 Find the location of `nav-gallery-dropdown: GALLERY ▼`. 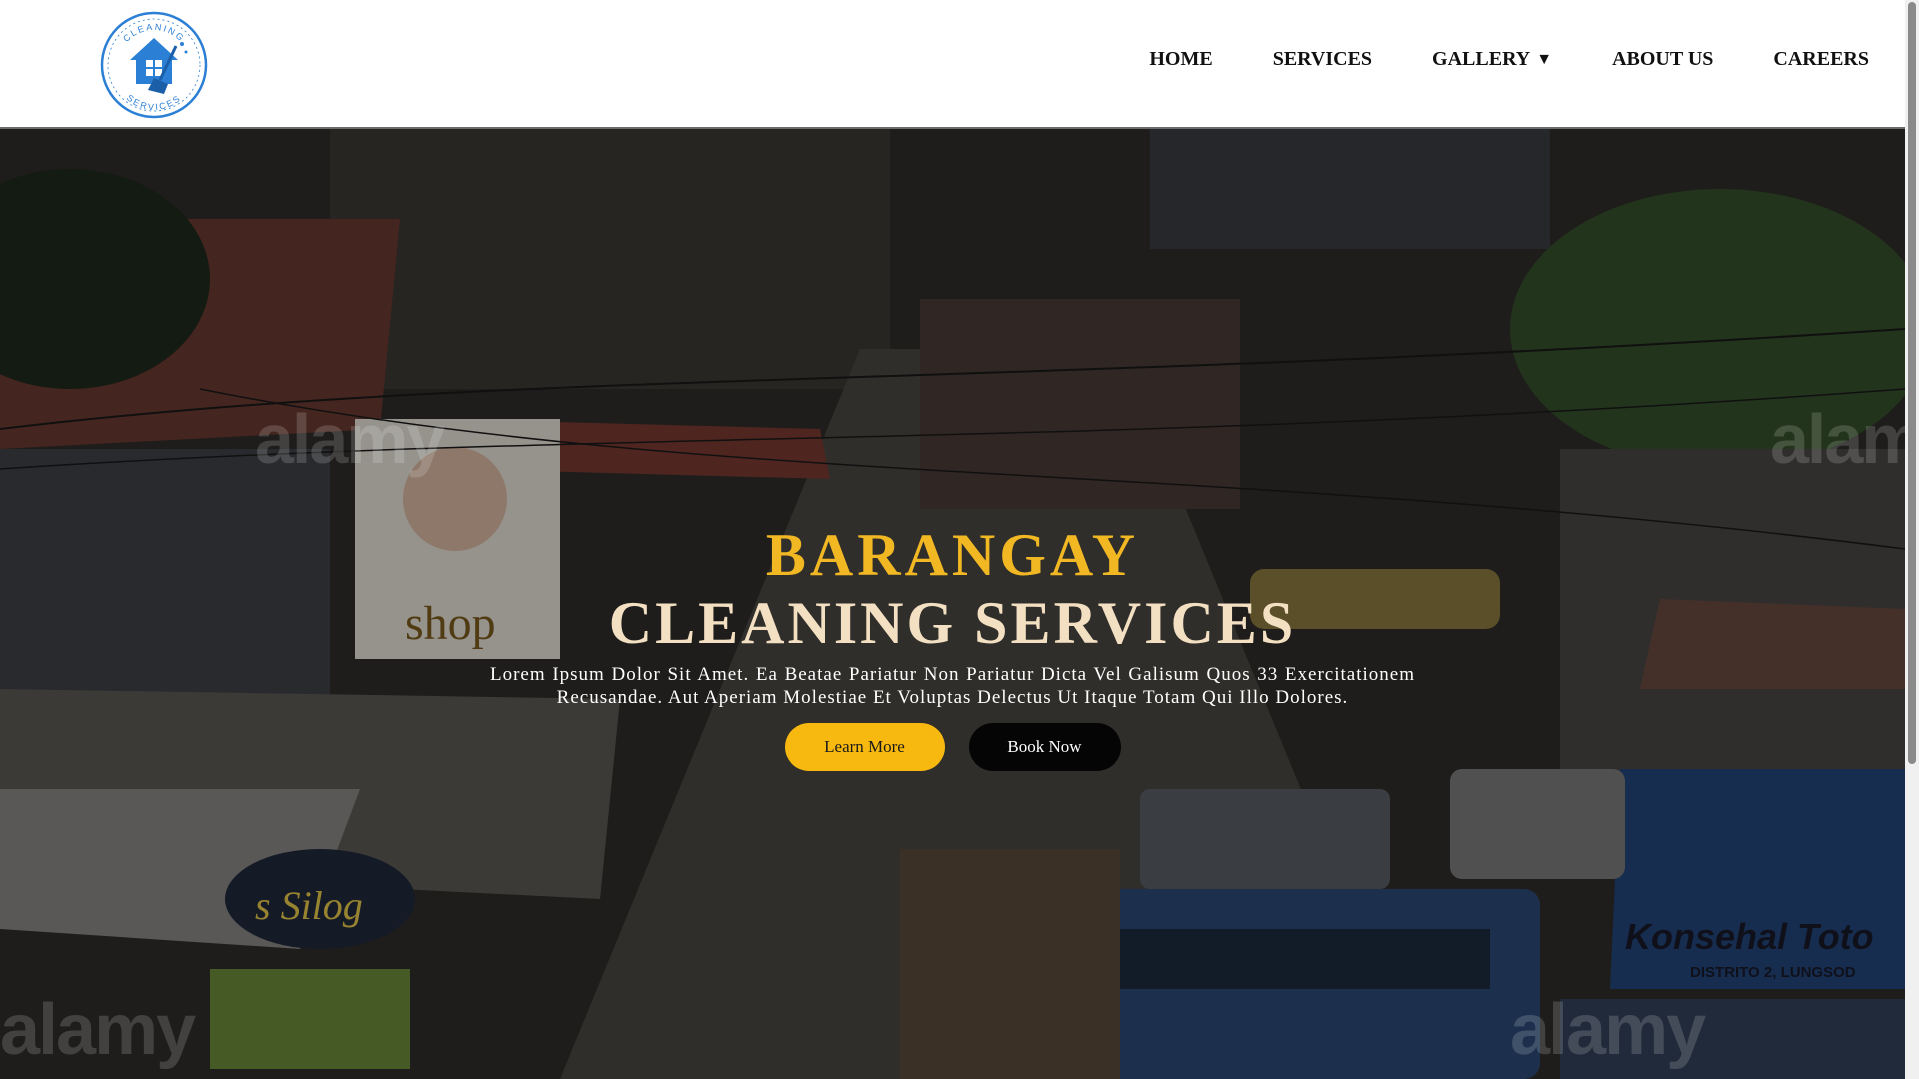

nav-gallery-dropdown: GALLERY ▼ is located at coordinates (1492, 59).